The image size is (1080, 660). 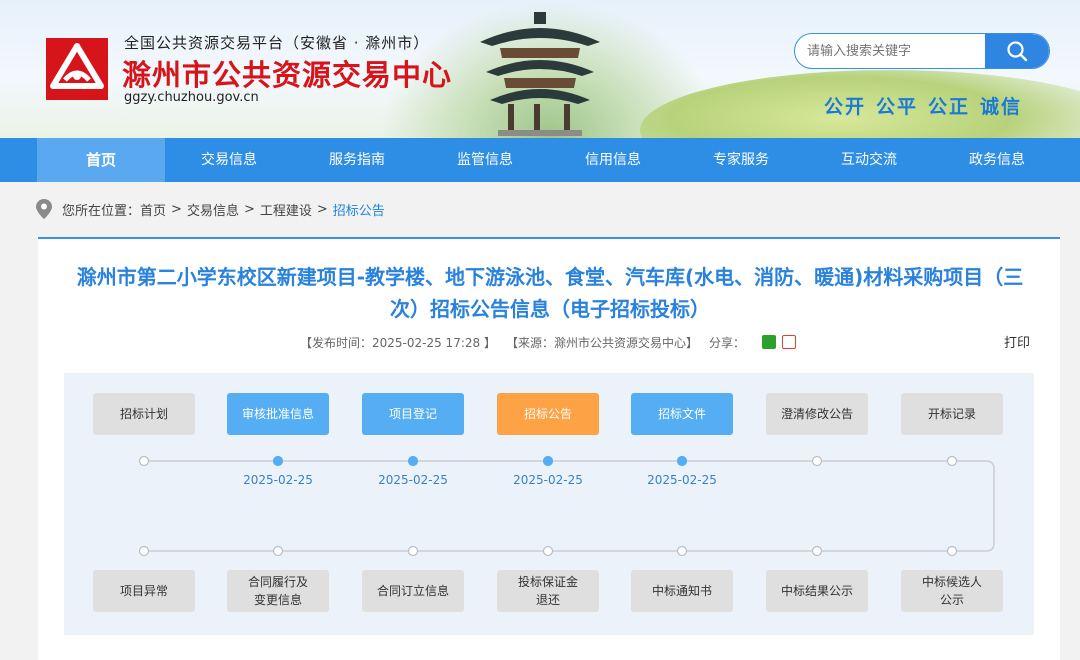 I want to click on nav-item-trade-info: 交易信息, so click(x=229, y=160).